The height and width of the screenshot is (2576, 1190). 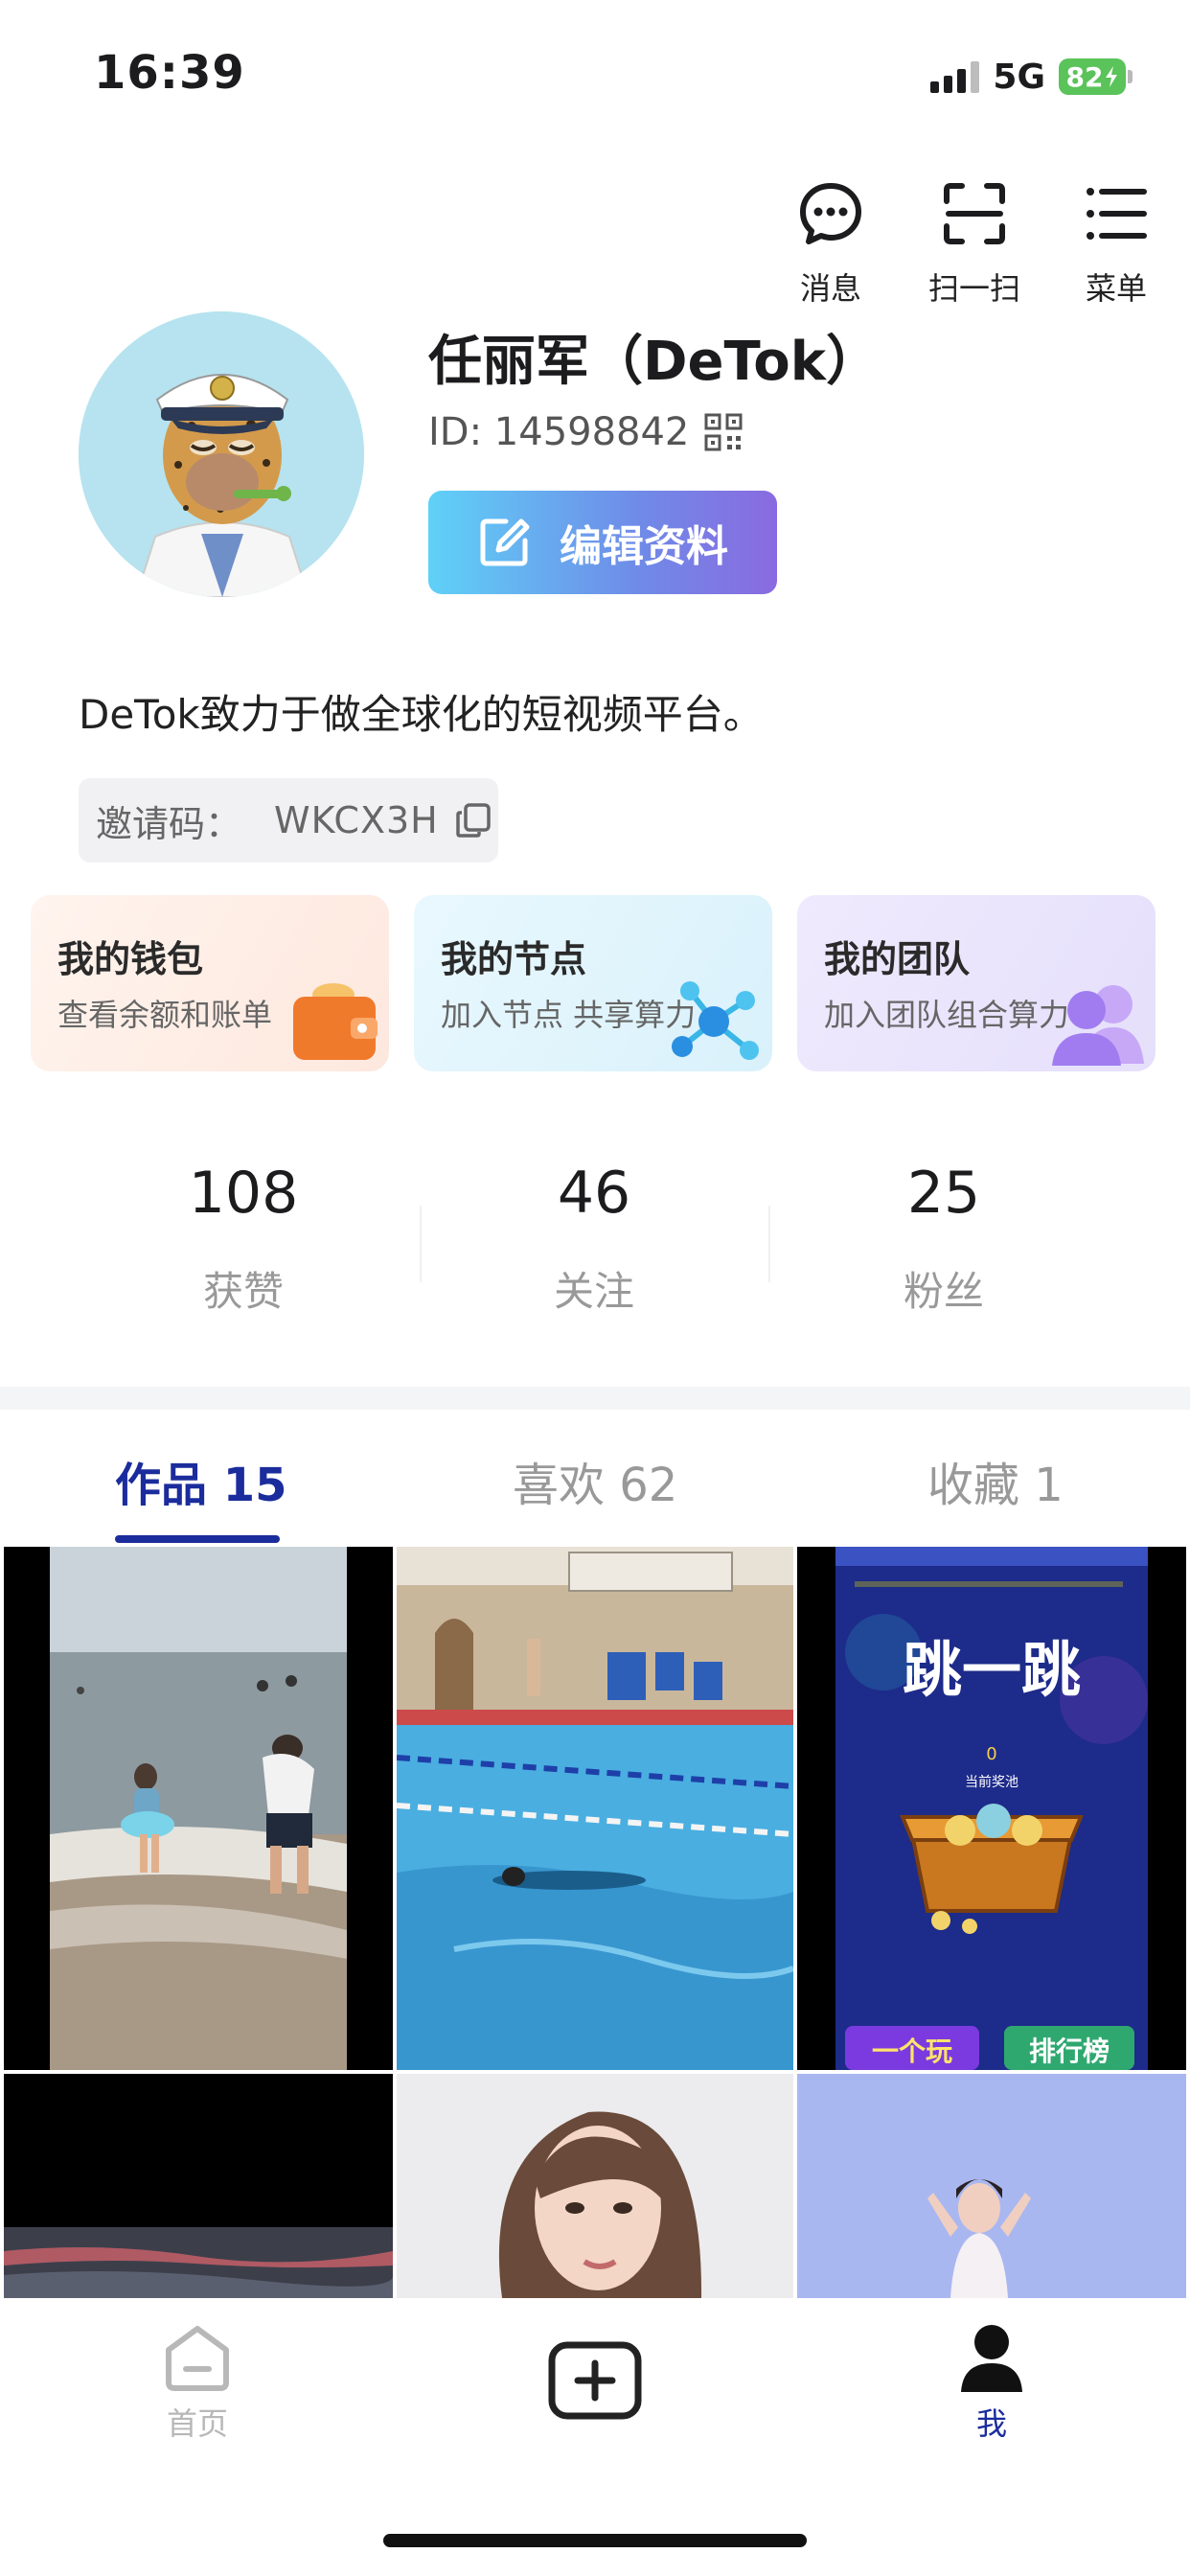 I want to click on tab-works: 作品 15, so click(x=201, y=1480).